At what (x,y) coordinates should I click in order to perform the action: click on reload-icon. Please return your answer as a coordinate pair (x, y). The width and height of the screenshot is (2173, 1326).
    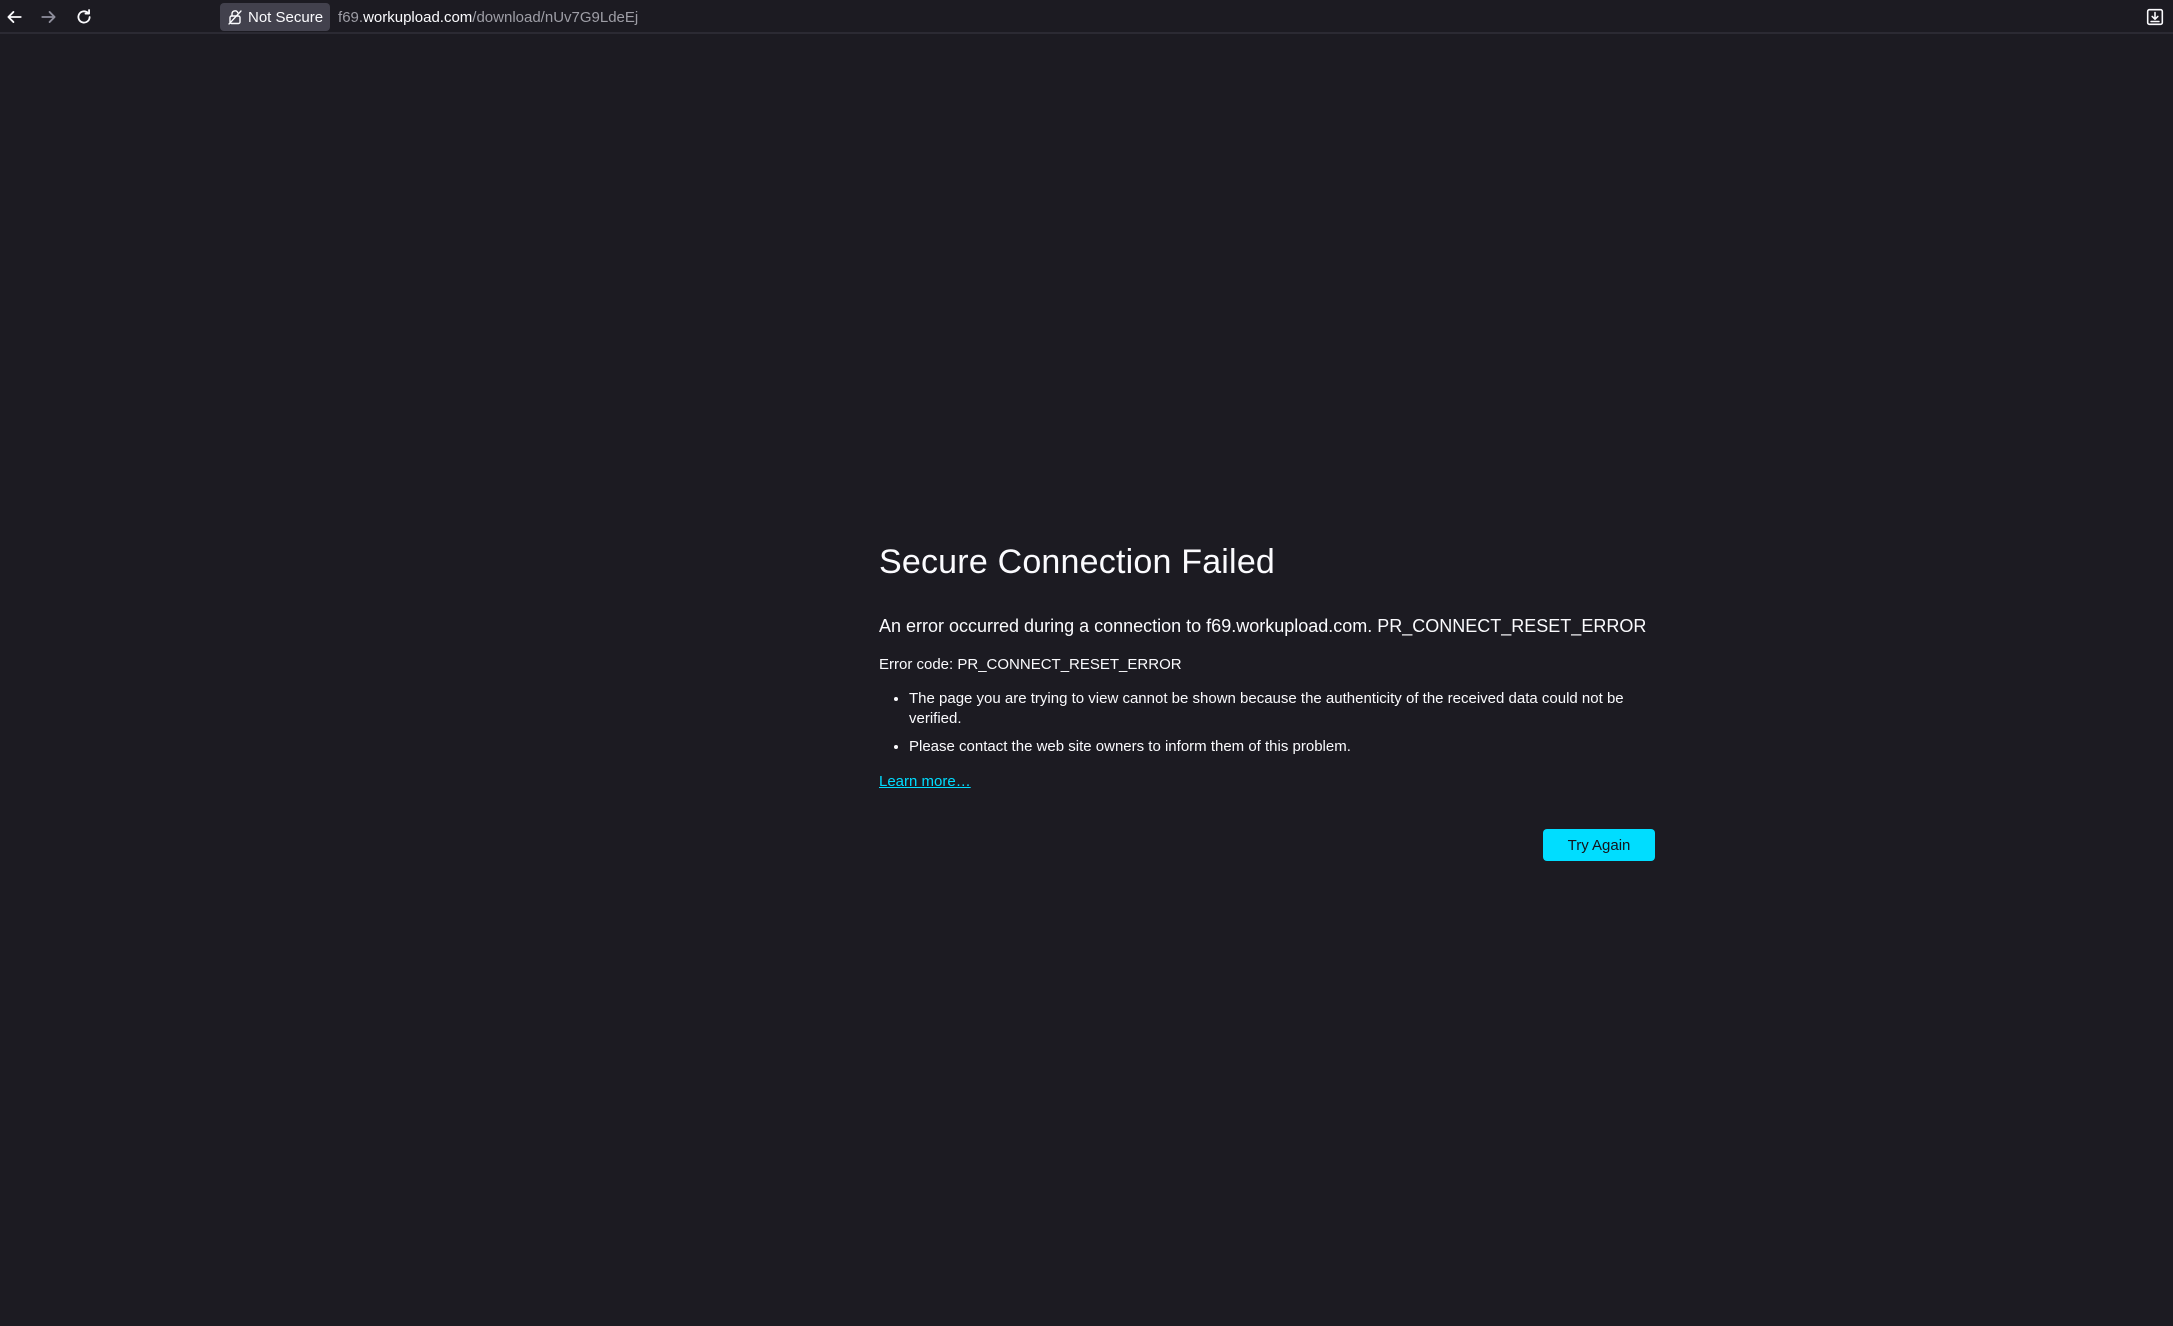
    Looking at the image, I should click on (84, 16).